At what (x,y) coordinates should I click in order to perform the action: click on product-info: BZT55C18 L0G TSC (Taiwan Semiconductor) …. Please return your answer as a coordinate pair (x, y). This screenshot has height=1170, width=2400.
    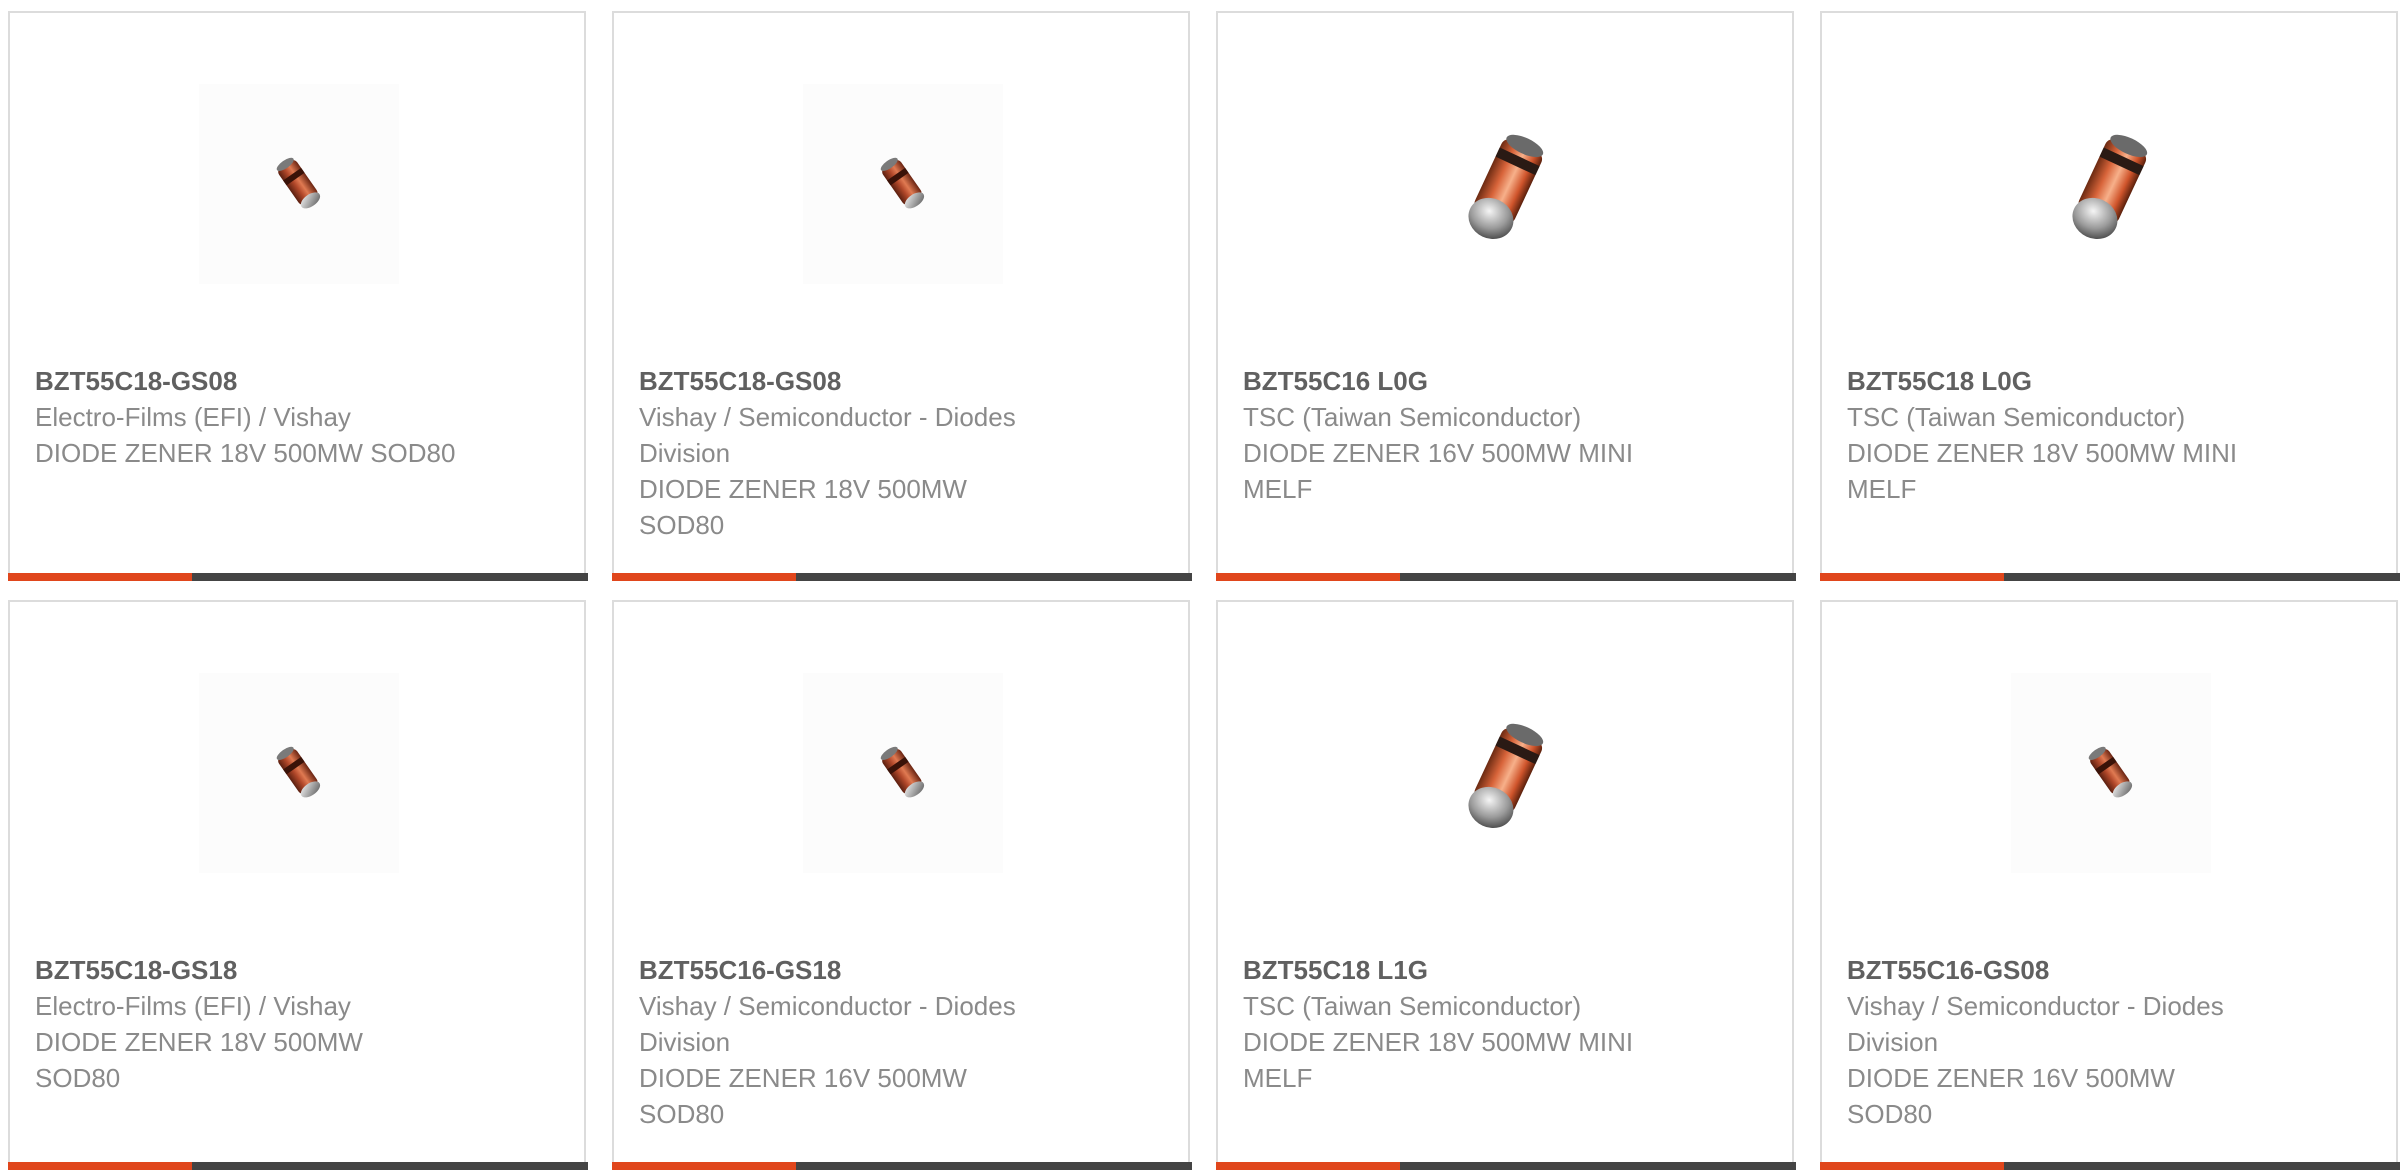
    Looking at the image, I should click on (2107, 435).